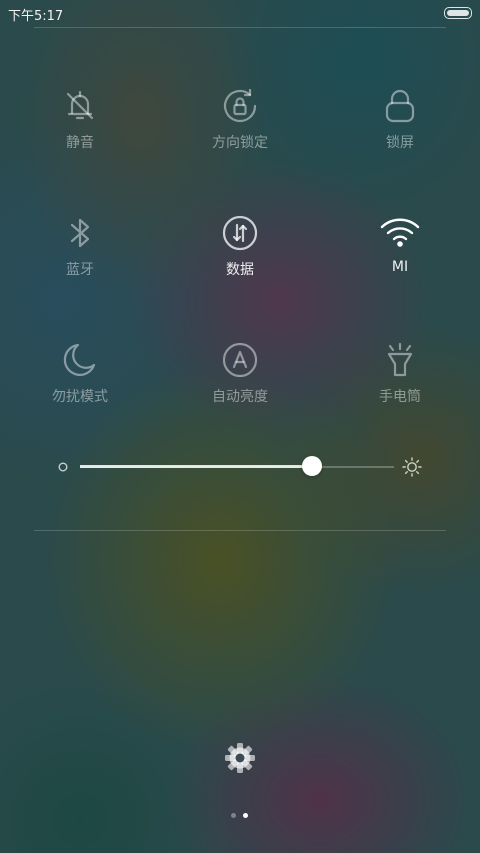 Image resolution: width=480 pixels, height=853 pixels. Describe the element at coordinates (240, 233) in the screenshot. I see `mobile-data-icon` at that location.